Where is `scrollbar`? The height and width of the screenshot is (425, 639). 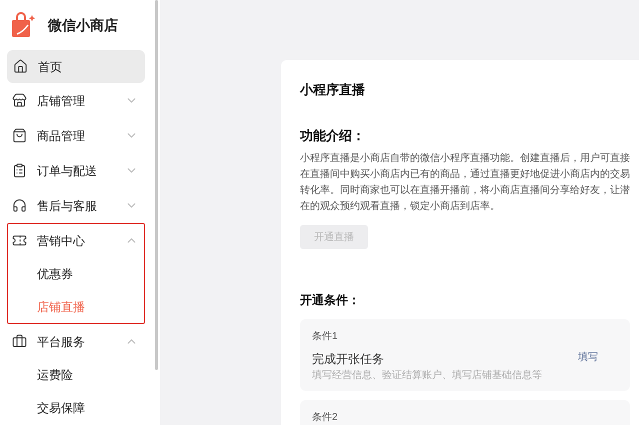
scrollbar is located at coordinates (156, 185).